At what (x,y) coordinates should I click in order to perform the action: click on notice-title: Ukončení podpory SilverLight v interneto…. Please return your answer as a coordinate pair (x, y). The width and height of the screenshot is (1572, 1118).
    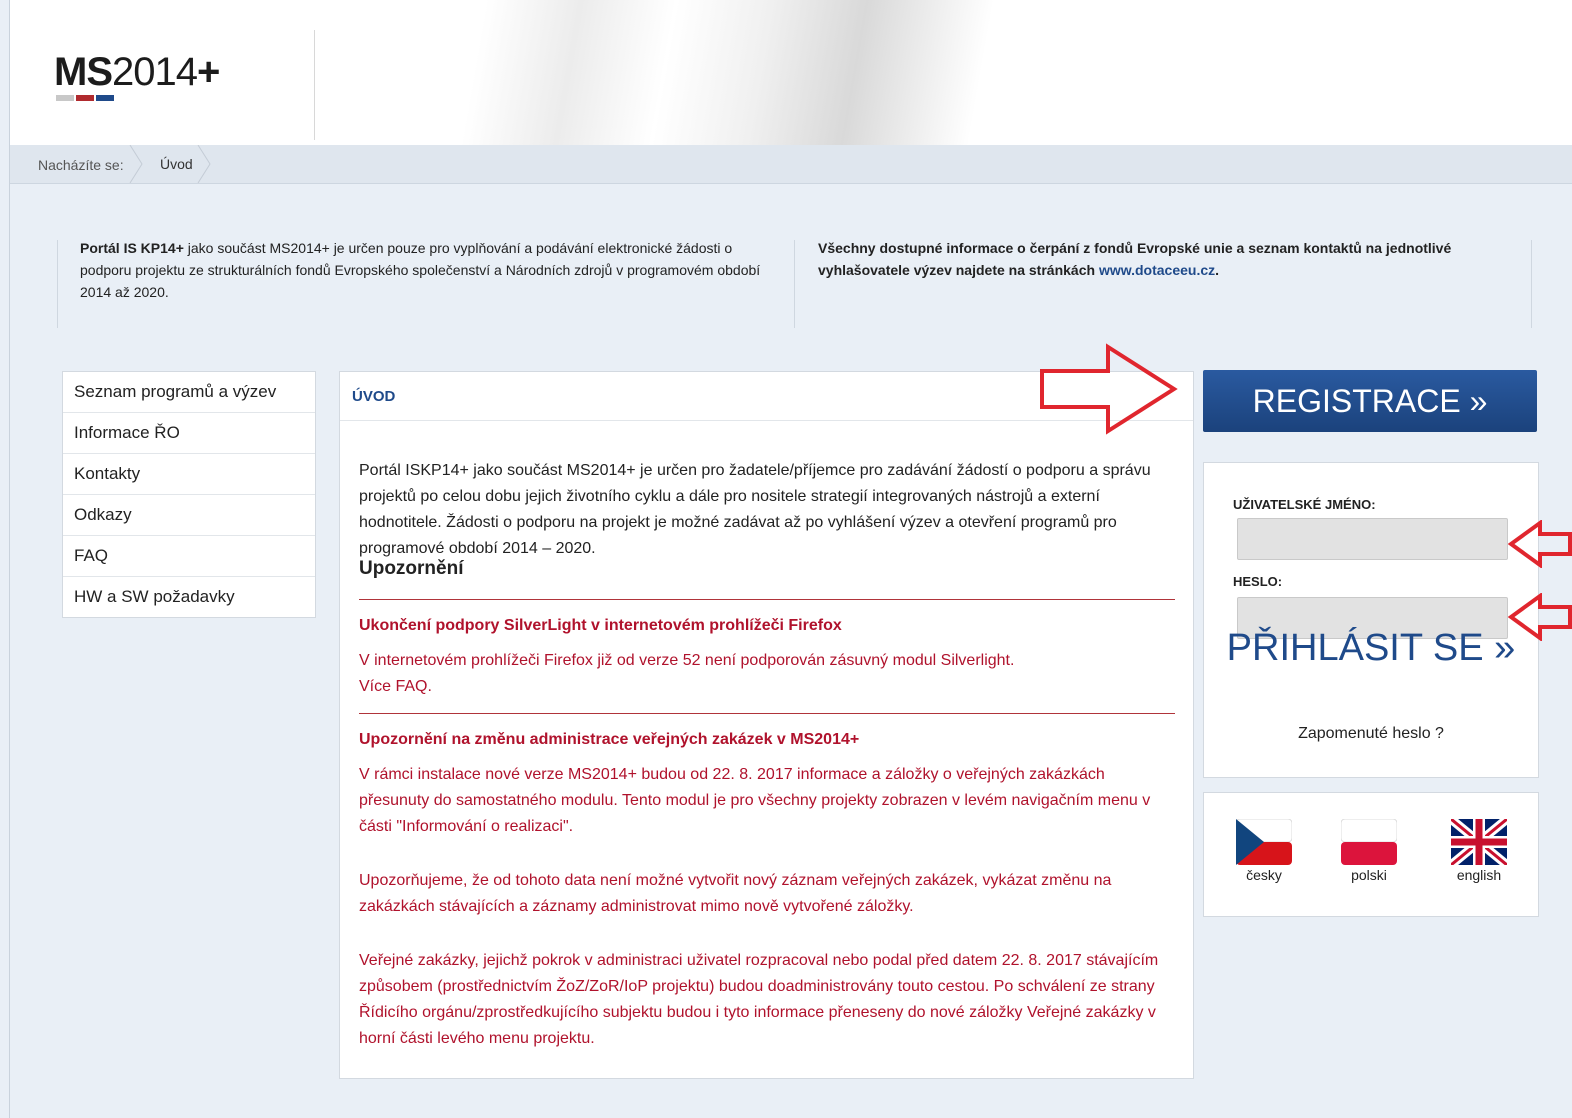
    Looking at the image, I should click on (600, 625).